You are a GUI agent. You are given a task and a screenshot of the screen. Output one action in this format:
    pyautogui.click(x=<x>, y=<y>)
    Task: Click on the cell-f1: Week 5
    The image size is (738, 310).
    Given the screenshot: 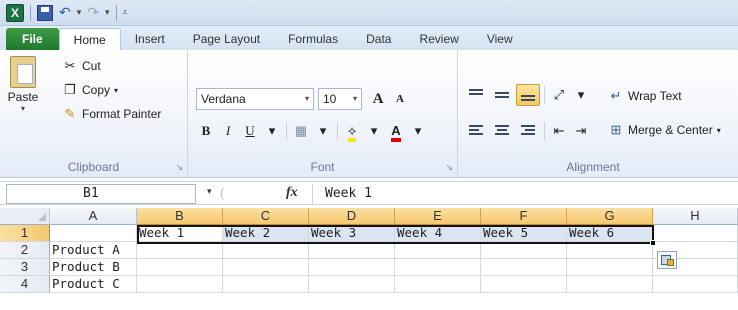 What is the action you would take?
    pyautogui.click(x=524, y=233)
    